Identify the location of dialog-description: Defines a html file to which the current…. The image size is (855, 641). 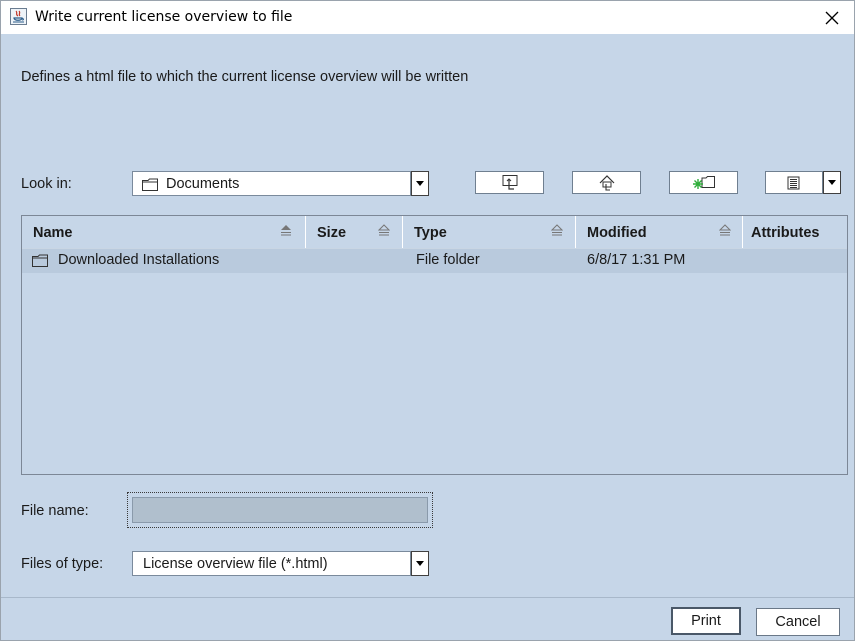
(245, 77).